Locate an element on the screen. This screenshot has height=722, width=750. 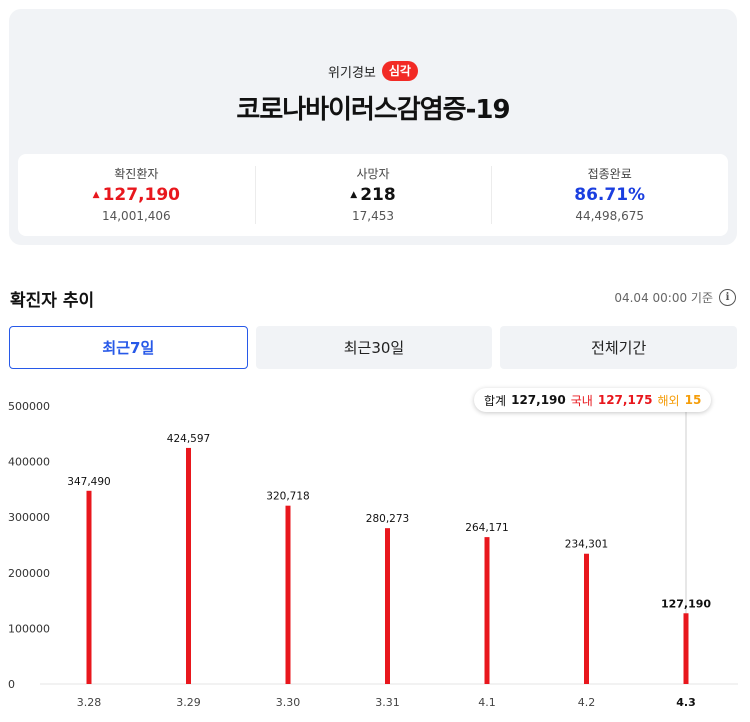
x-tick-label: 4.1 is located at coordinates (487, 702).